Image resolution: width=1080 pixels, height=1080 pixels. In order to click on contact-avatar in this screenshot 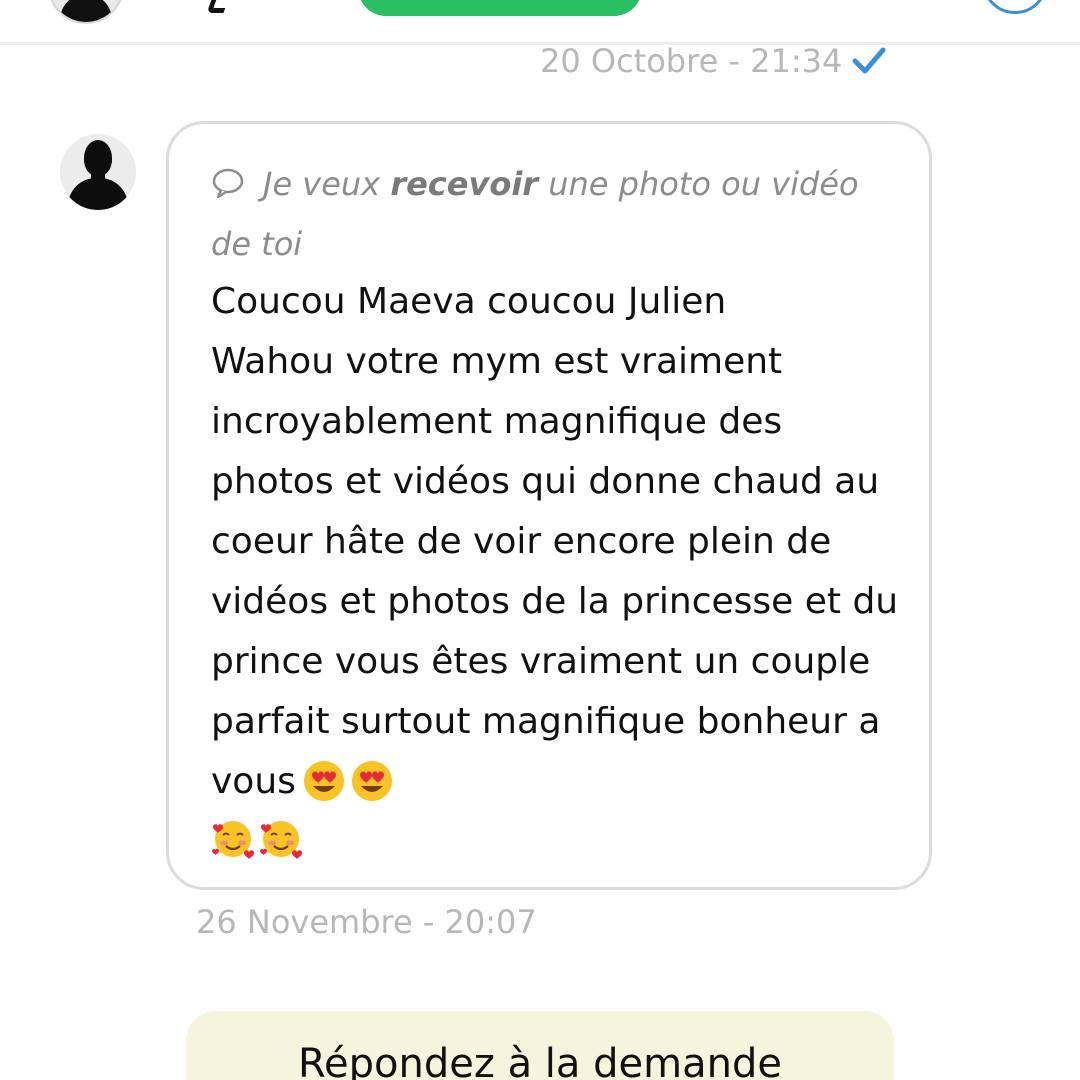, I will do `click(86, 12)`.